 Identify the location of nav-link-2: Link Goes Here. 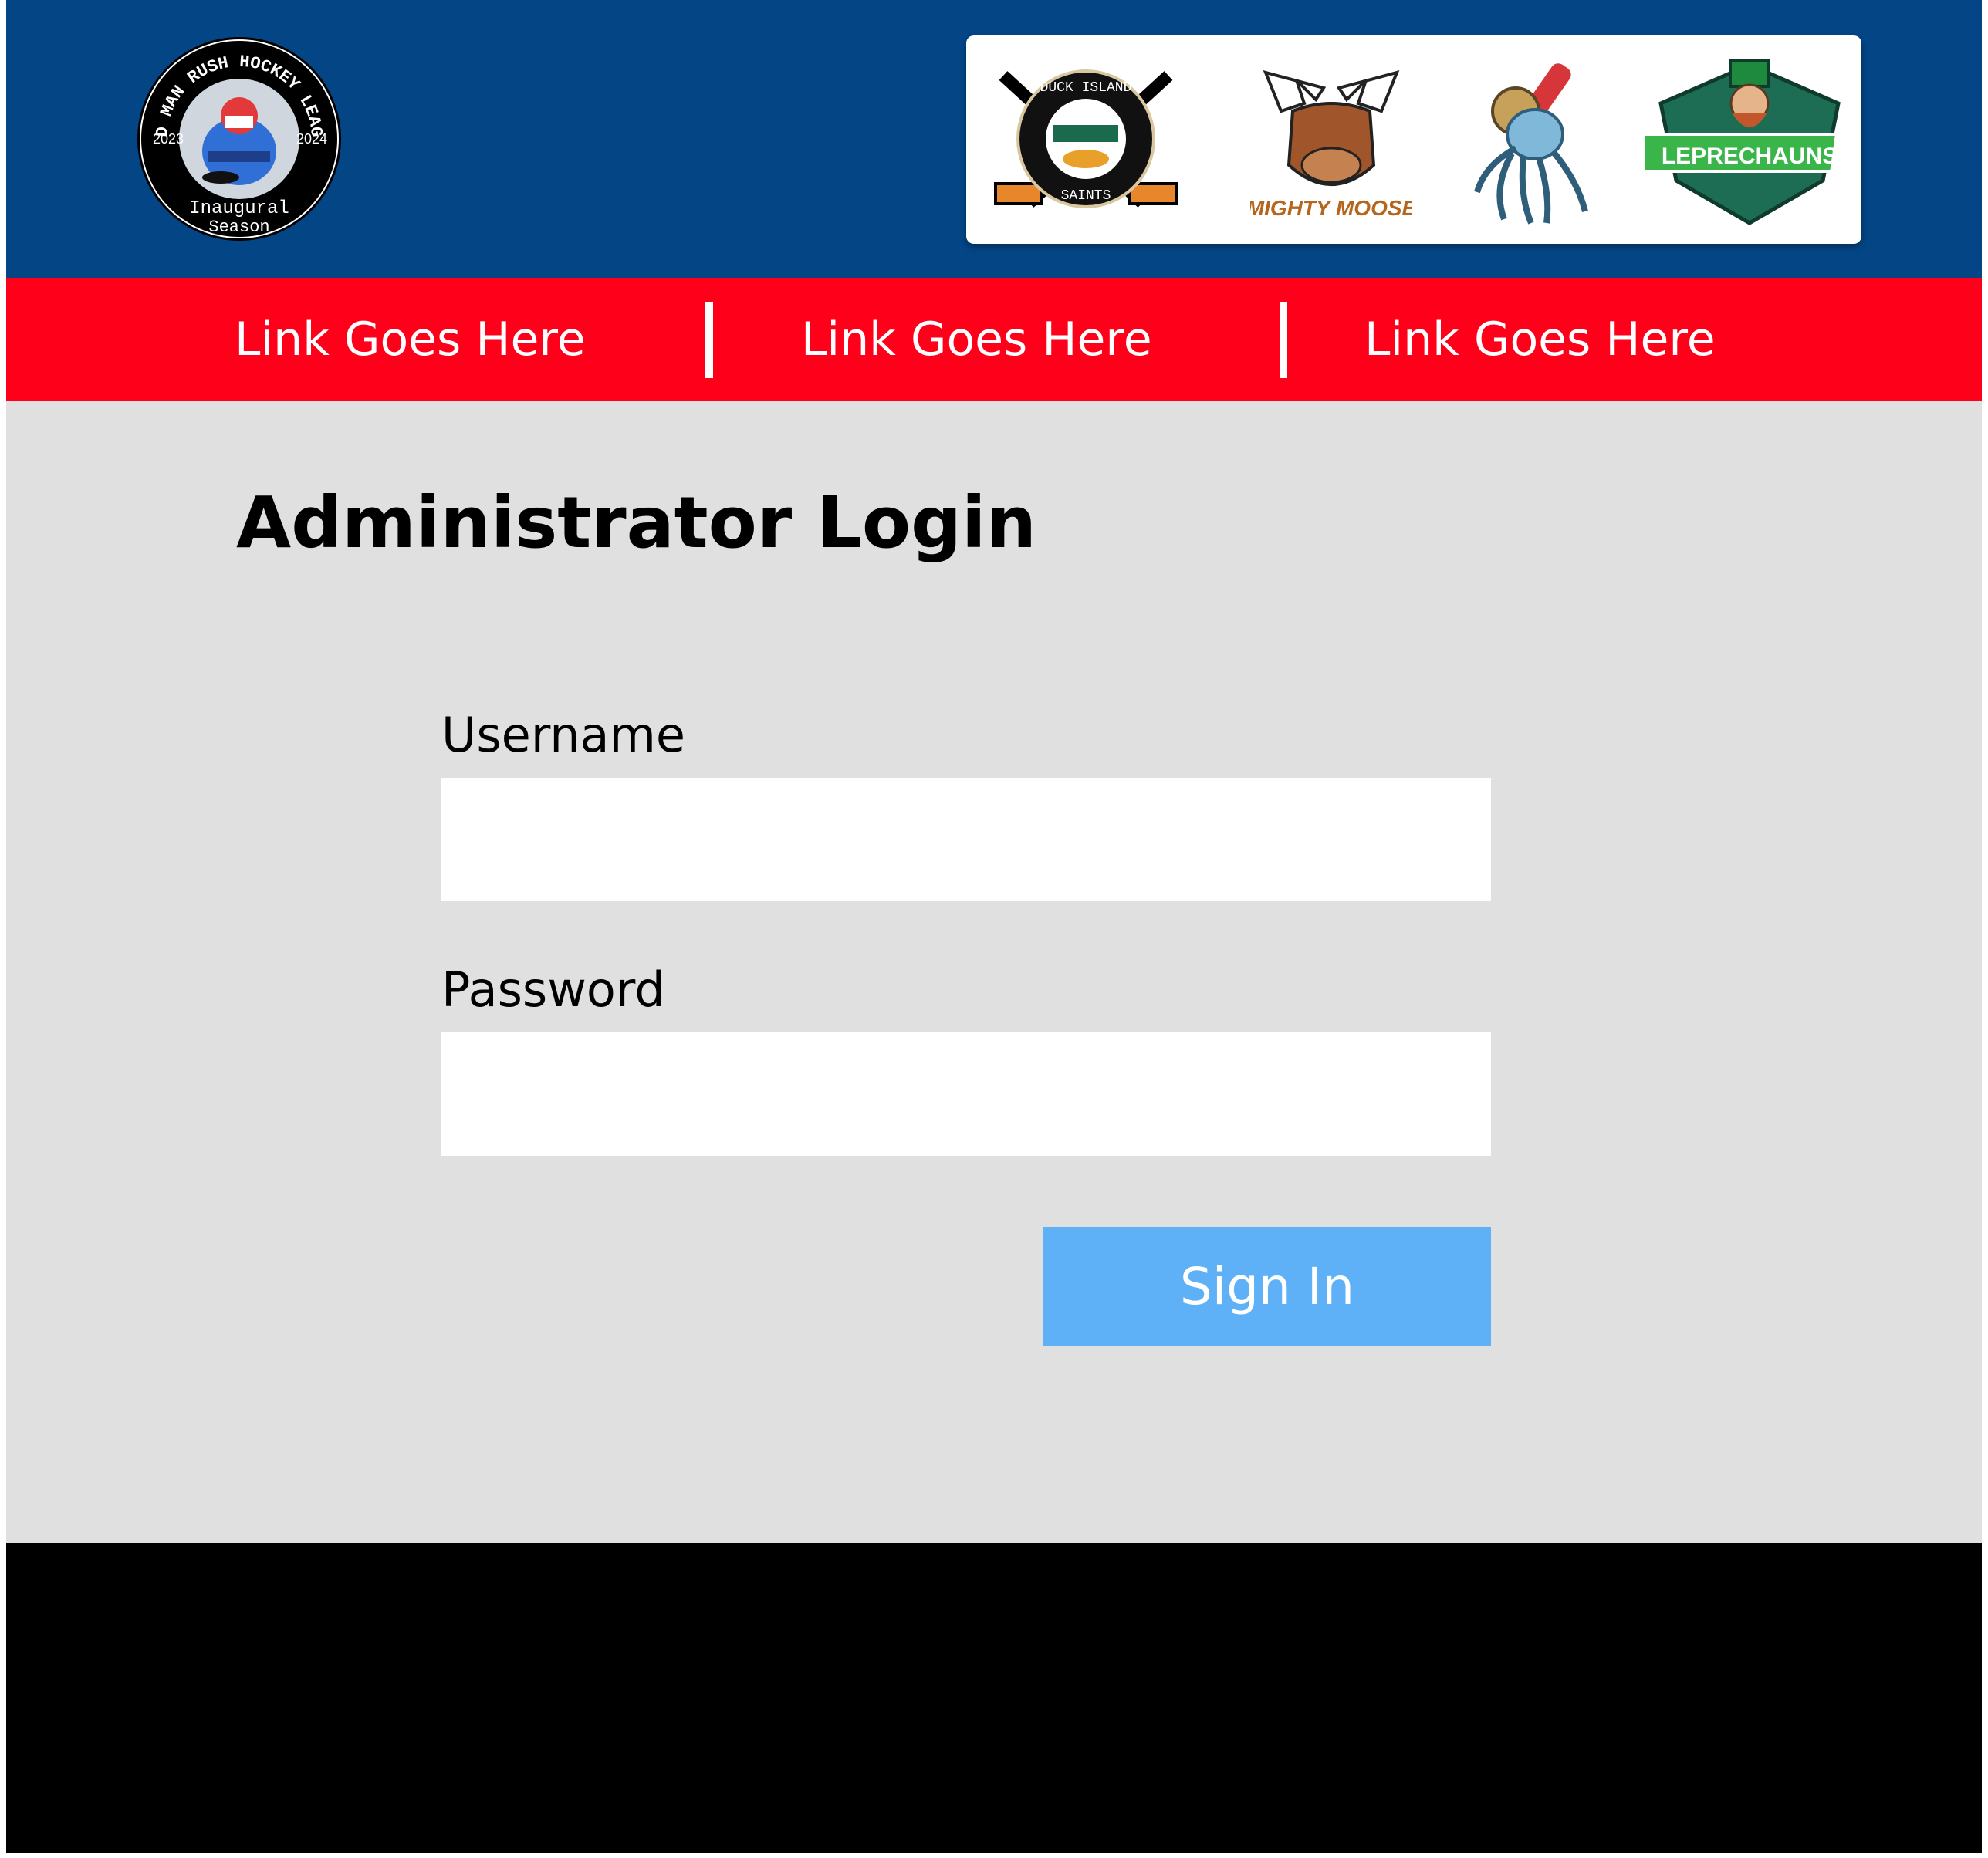
(977, 340).